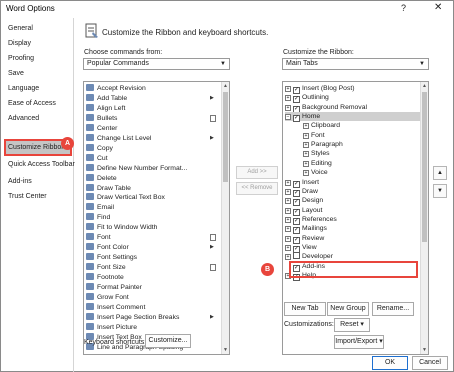  I want to click on command-list-item: Font, so click(151, 237).